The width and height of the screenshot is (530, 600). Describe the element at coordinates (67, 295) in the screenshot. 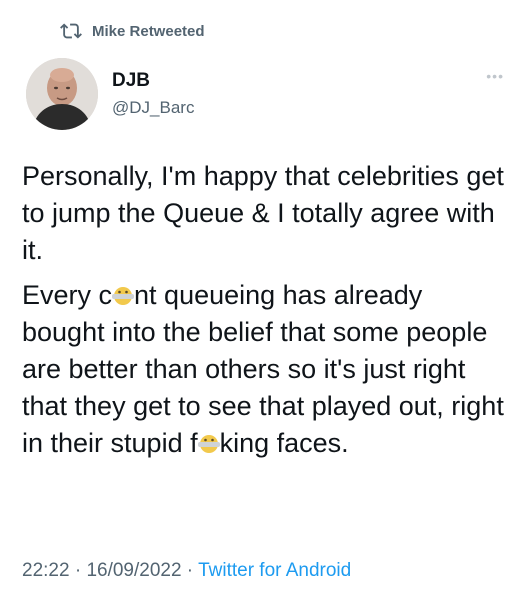

I see `tweet-text-segment: Every c` at that location.